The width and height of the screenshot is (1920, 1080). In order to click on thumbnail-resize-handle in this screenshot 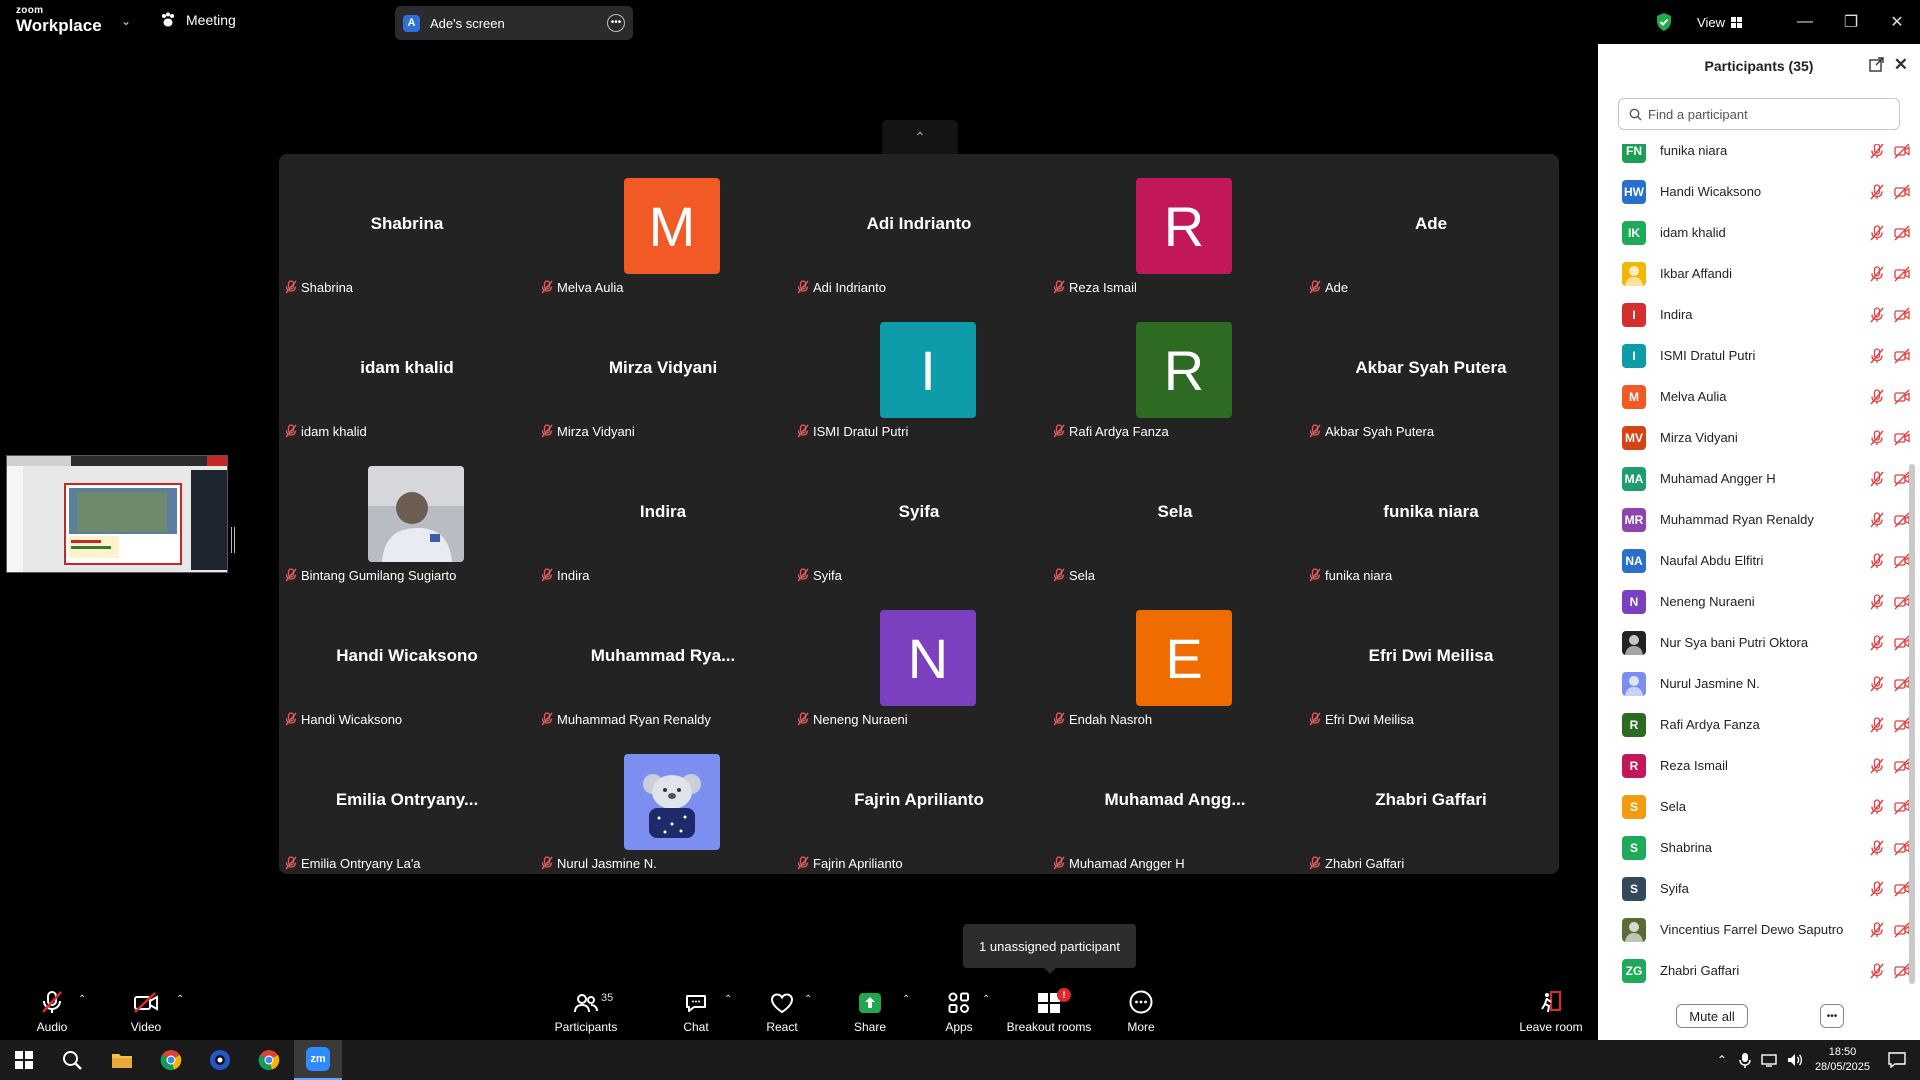, I will do `click(233, 540)`.